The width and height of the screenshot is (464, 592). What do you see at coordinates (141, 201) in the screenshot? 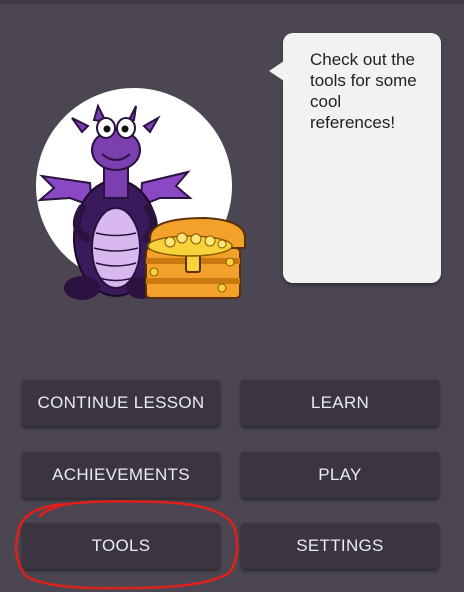
I see `dragon-icon` at bounding box center [141, 201].